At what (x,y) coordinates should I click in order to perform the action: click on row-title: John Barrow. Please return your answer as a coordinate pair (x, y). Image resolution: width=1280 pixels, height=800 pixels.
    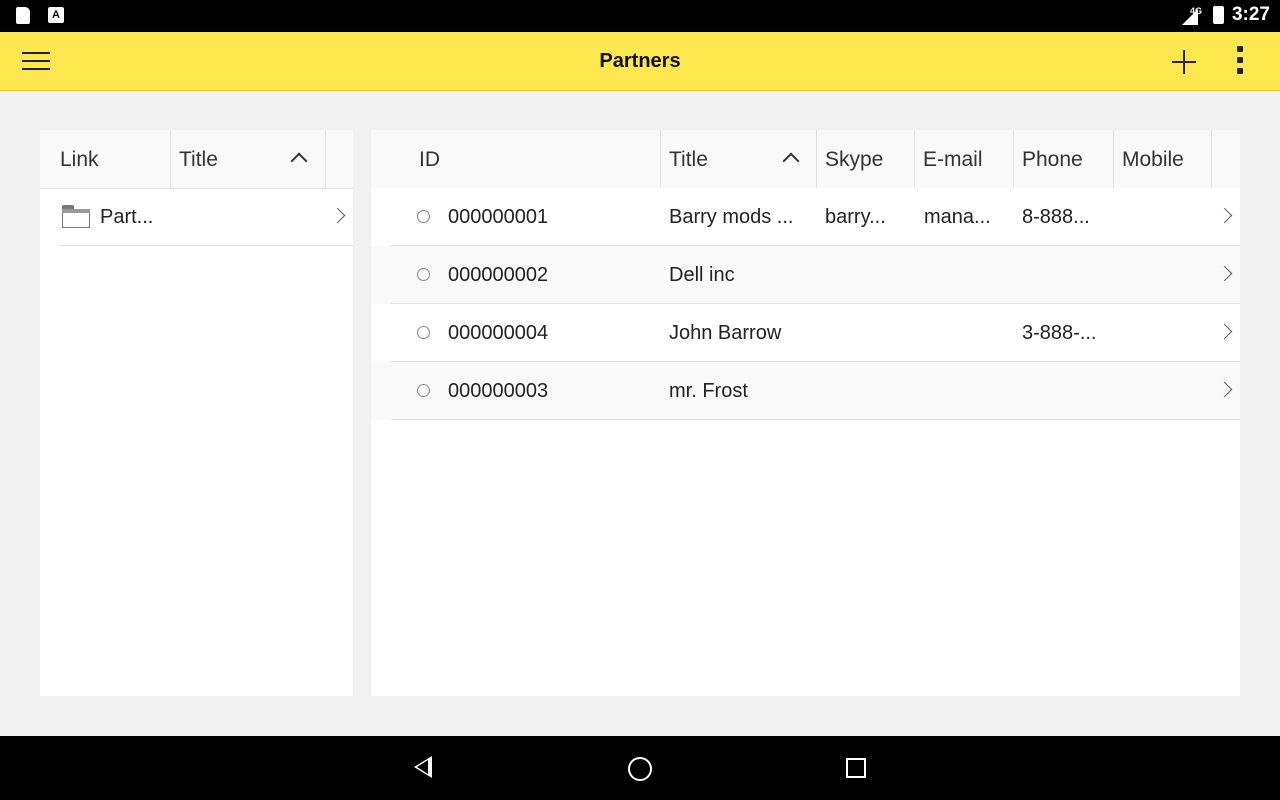
    Looking at the image, I should click on (725, 333).